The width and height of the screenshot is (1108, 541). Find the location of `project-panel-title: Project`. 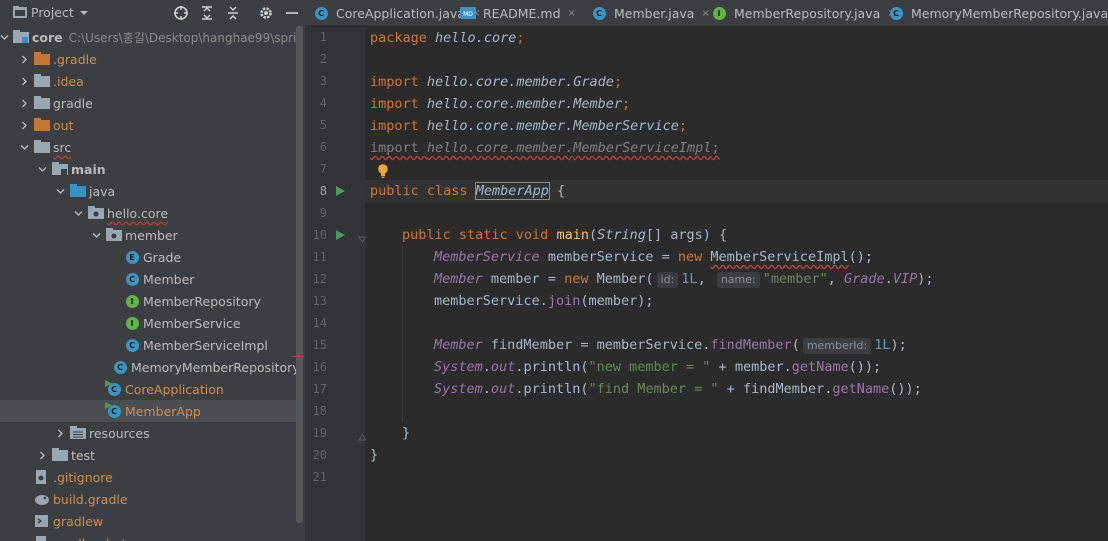

project-panel-title: Project is located at coordinates (52, 12).